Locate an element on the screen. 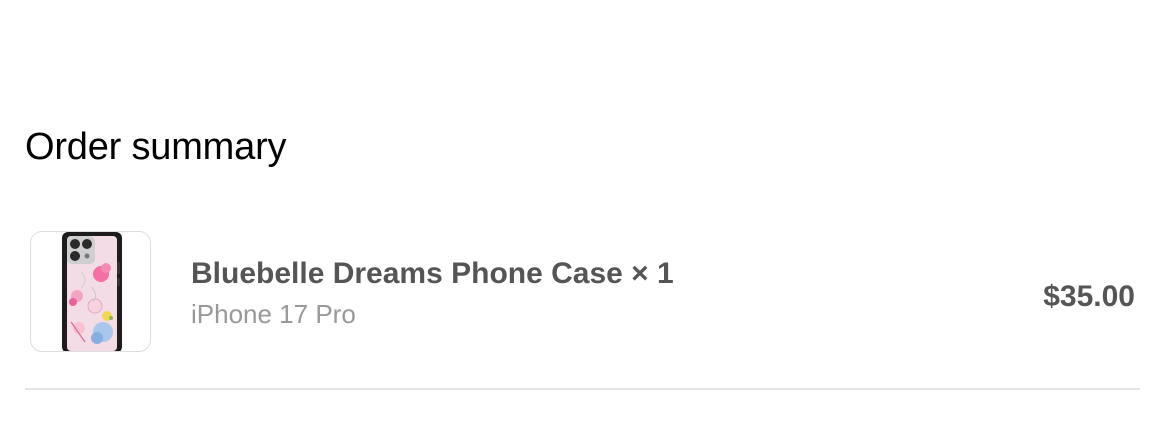 This screenshot has width=1170, height=443. divider is located at coordinates (582, 389).